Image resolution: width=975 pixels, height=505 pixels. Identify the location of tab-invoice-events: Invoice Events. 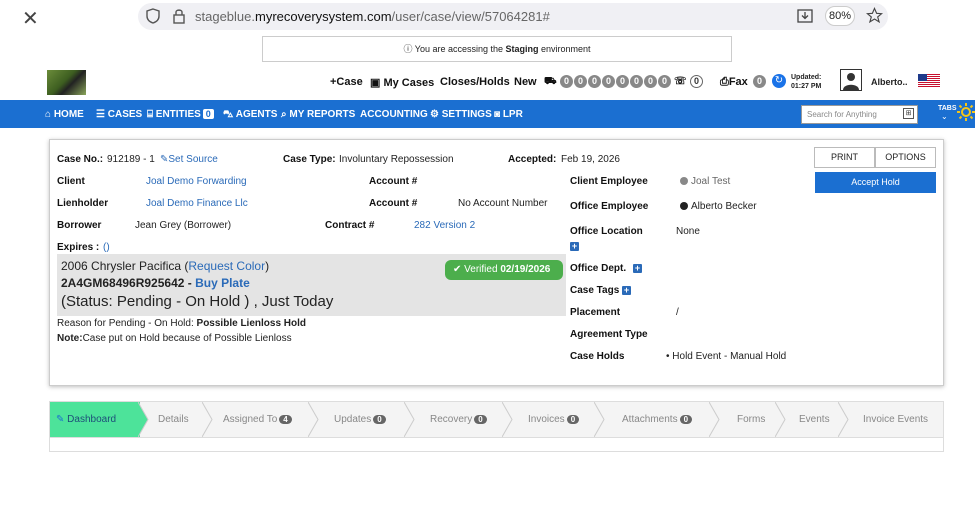
(895, 419).